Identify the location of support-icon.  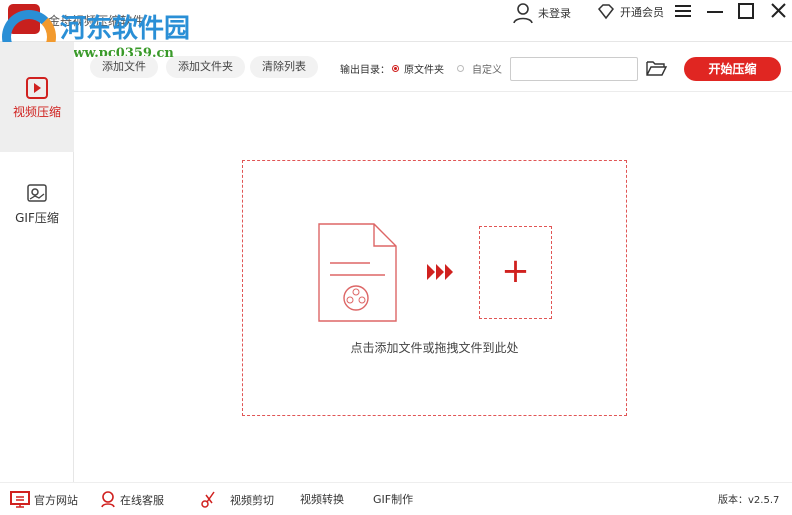
(108, 499).